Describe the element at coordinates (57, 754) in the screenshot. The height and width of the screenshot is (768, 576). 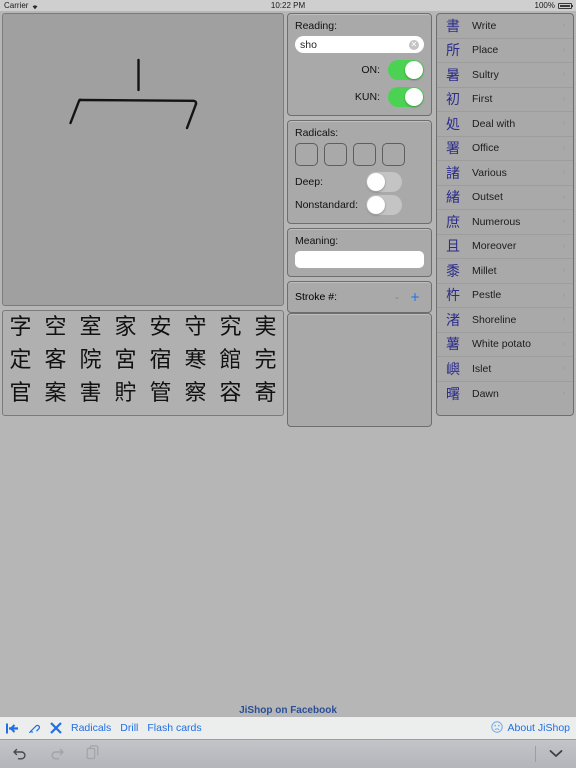
I see `redo-icon` at that location.